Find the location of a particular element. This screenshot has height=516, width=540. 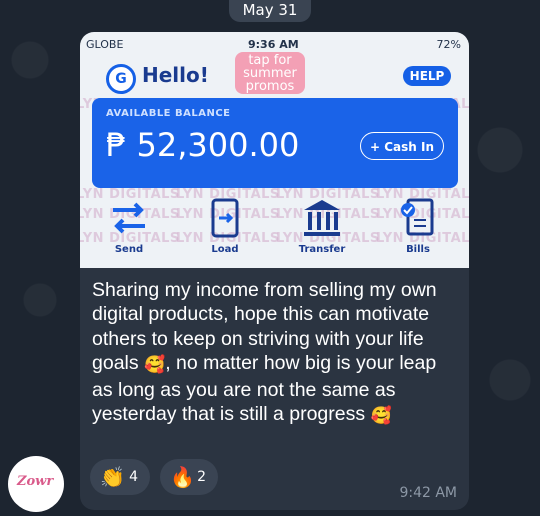

phone-load-icon is located at coordinates (225, 218).